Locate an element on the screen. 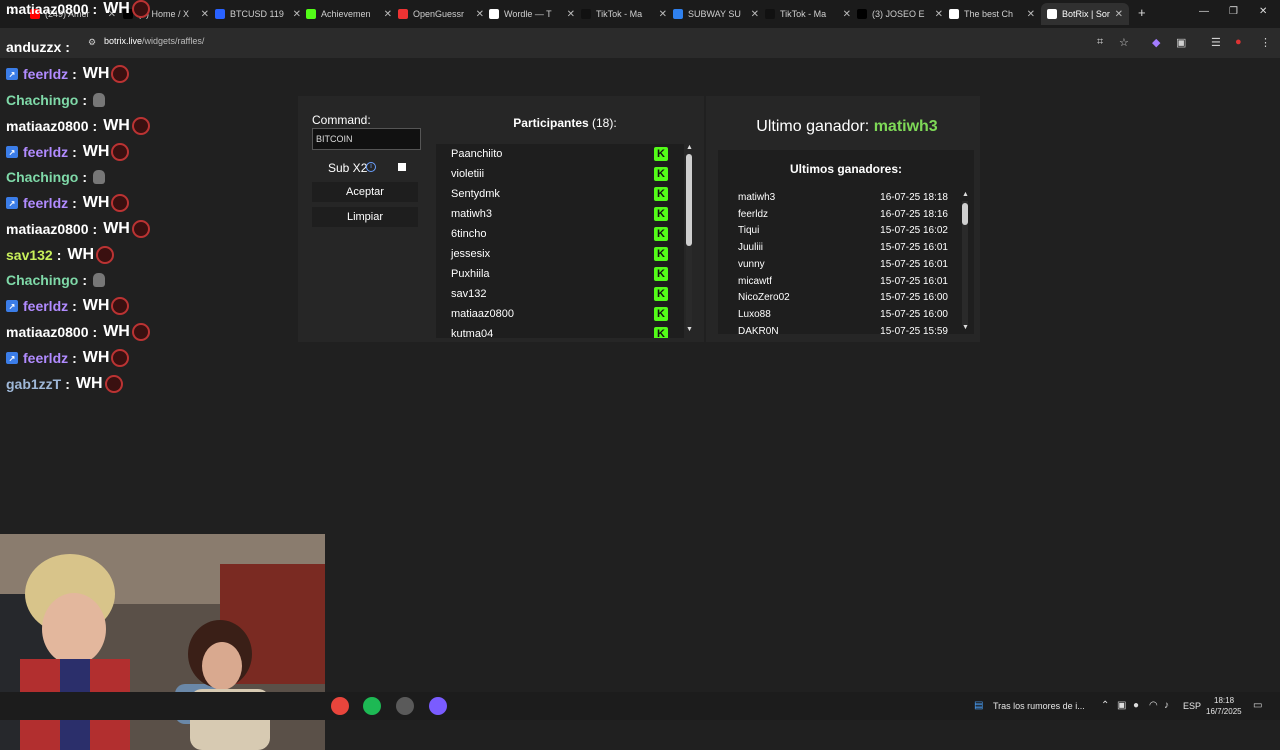 The image size is (1280, 750). scroll-up-arrow-icon: ▲ is located at coordinates (689, 147).